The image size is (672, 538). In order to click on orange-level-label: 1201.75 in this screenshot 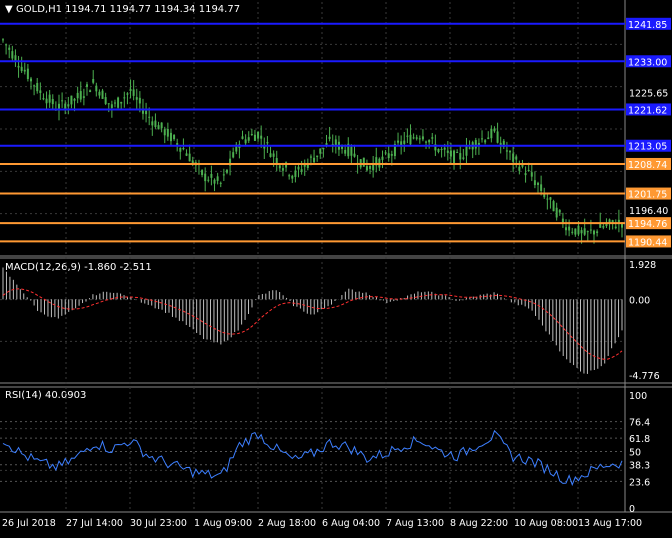, I will do `click(647, 195)`.